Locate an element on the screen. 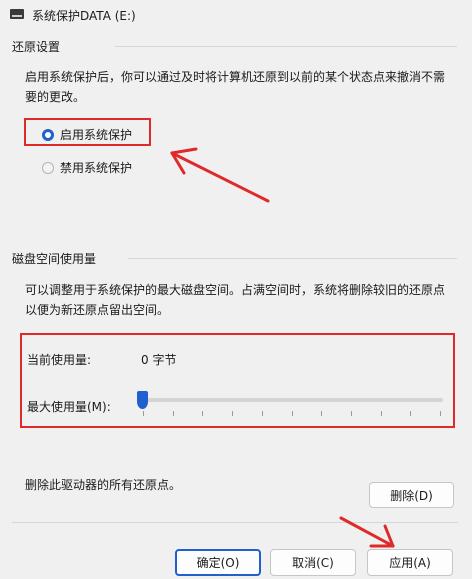 Image resolution: width=472 pixels, height=579 pixels. restore-settings-heading: 还原设置 is located at coordinates (36, 47).